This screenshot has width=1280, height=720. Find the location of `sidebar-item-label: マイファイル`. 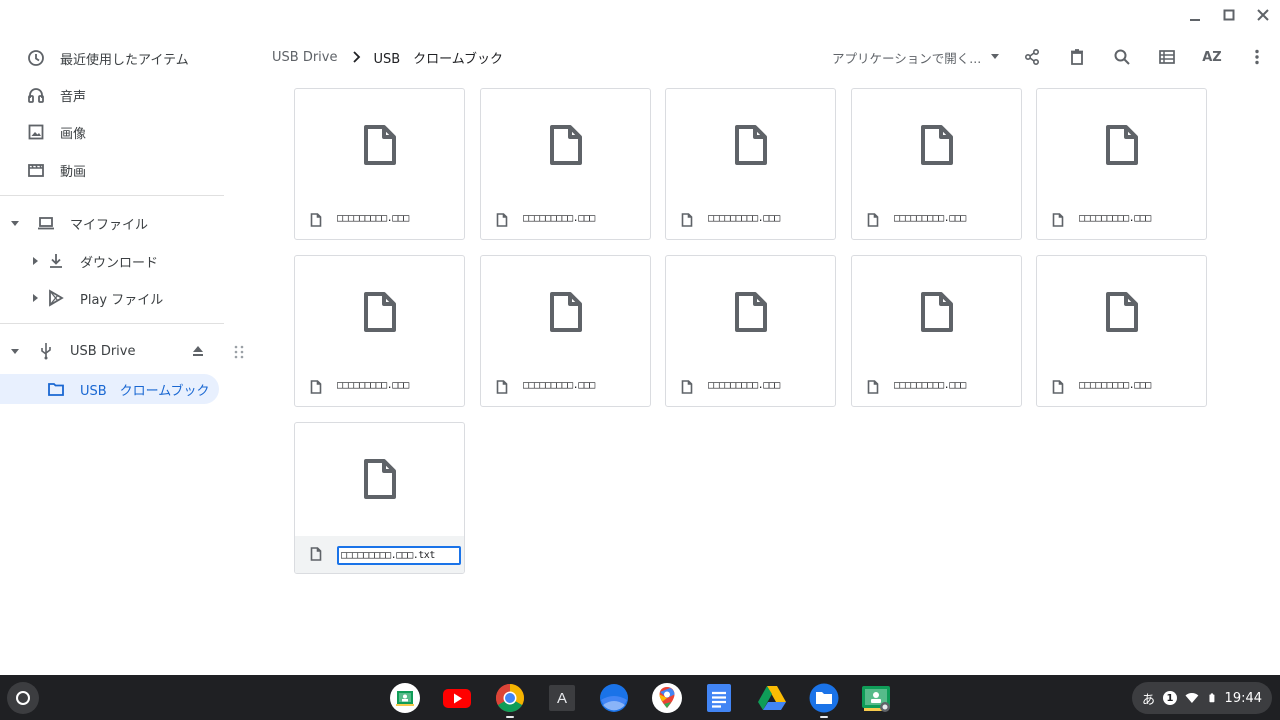

sidebar-item-label: マイファイル is located at coordinates (109, 225).